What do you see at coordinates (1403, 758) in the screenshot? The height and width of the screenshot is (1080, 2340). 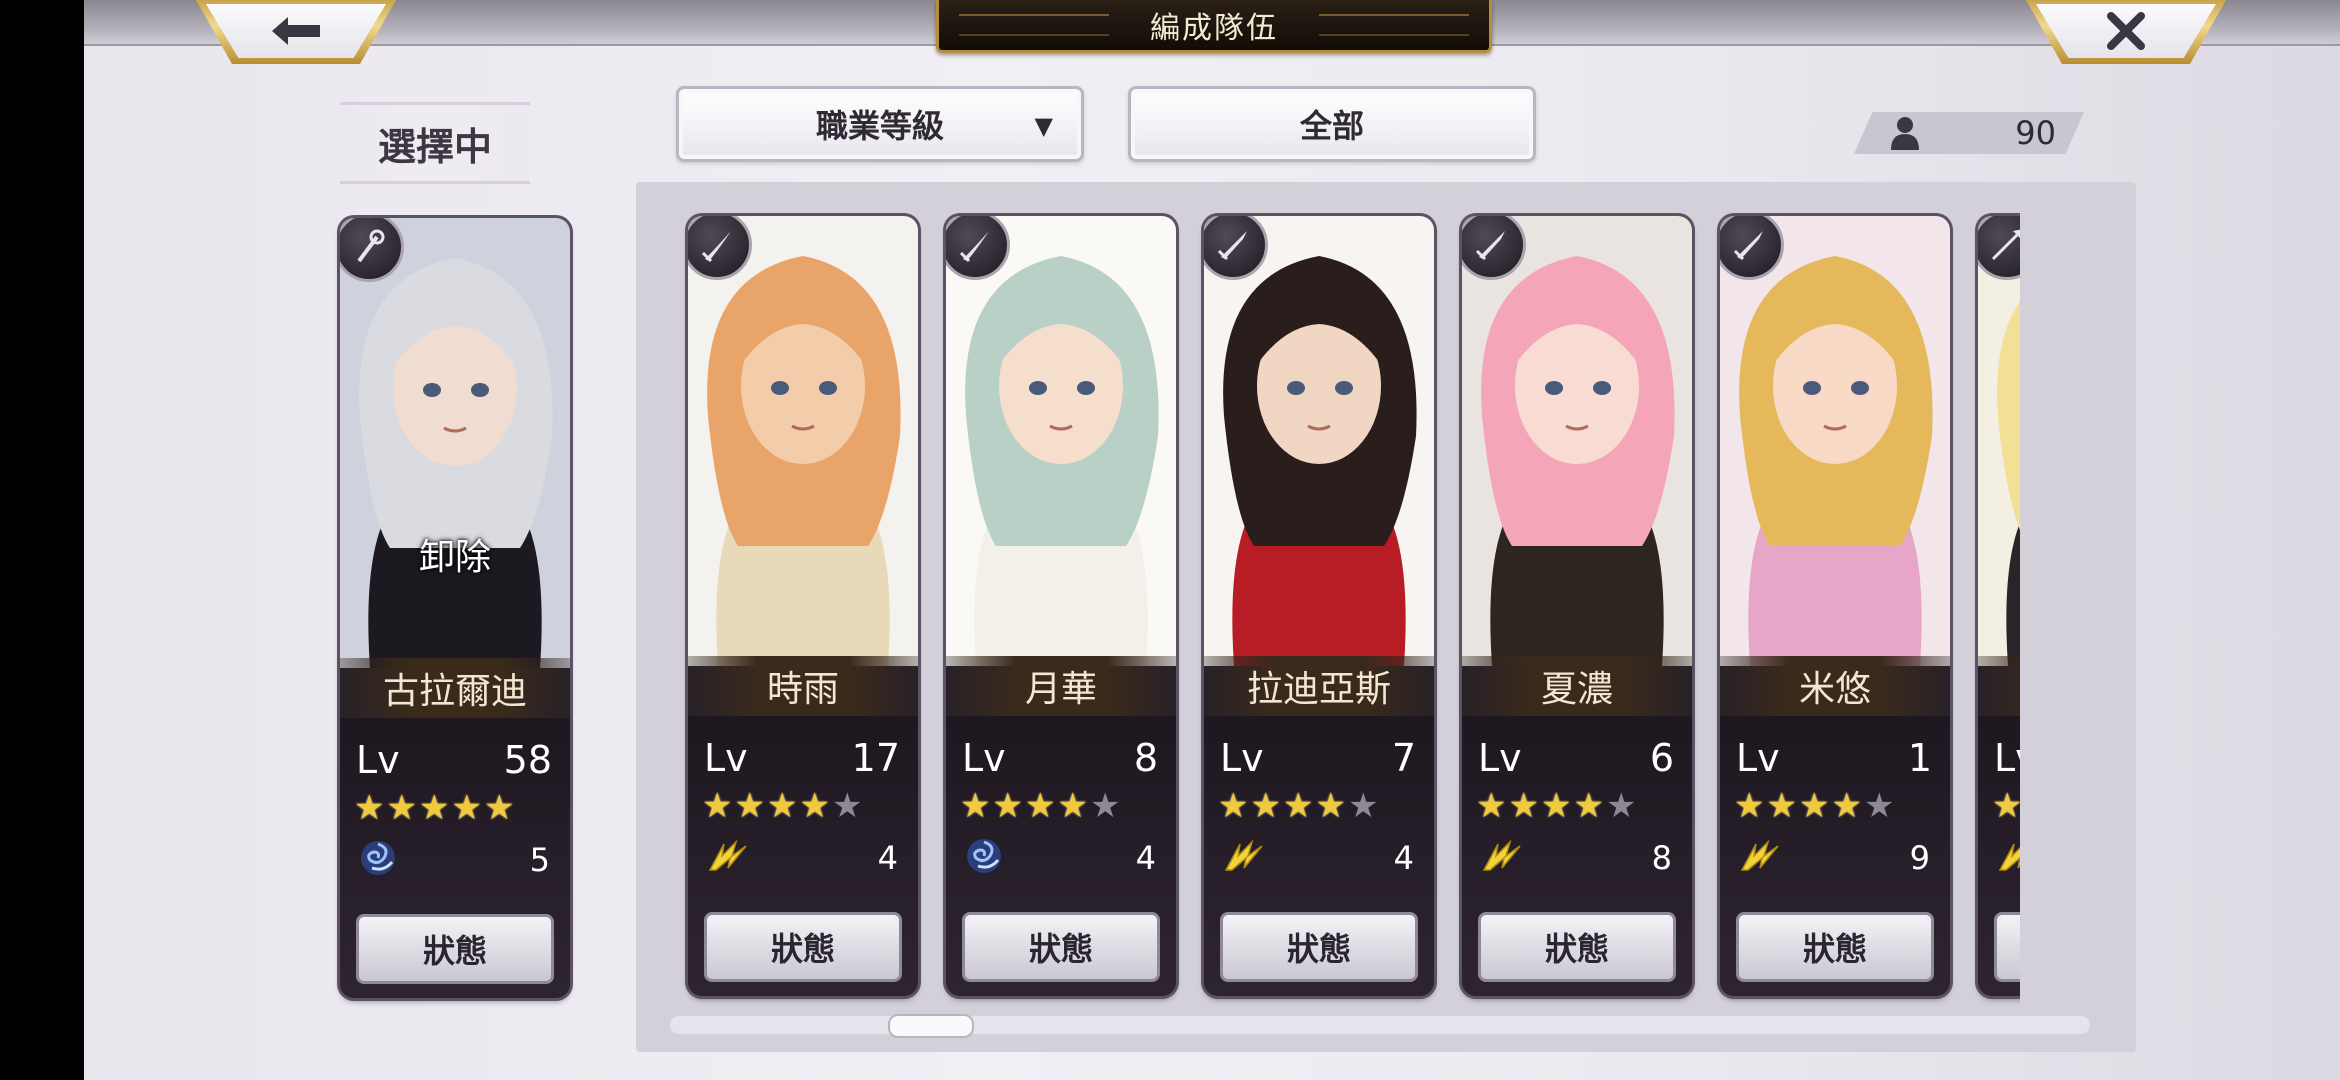 I see `level-value: 7` at bounding box center [1403, 758].